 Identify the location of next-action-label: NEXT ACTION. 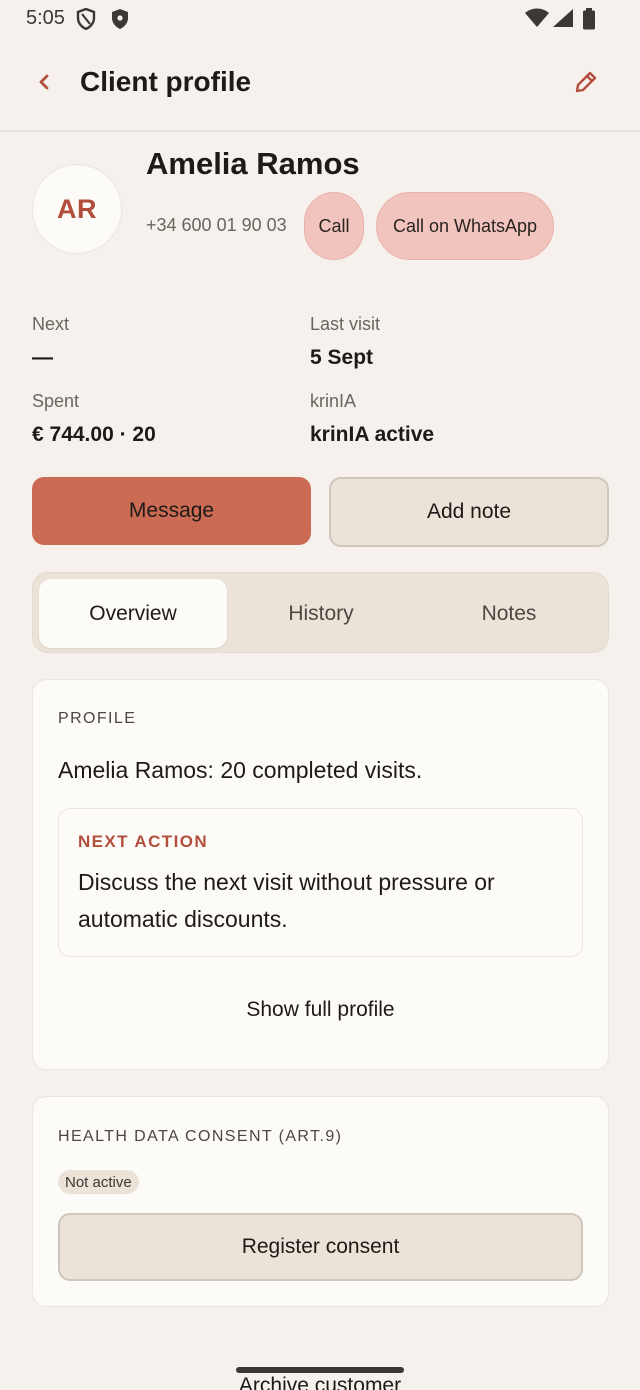
(143, 841).